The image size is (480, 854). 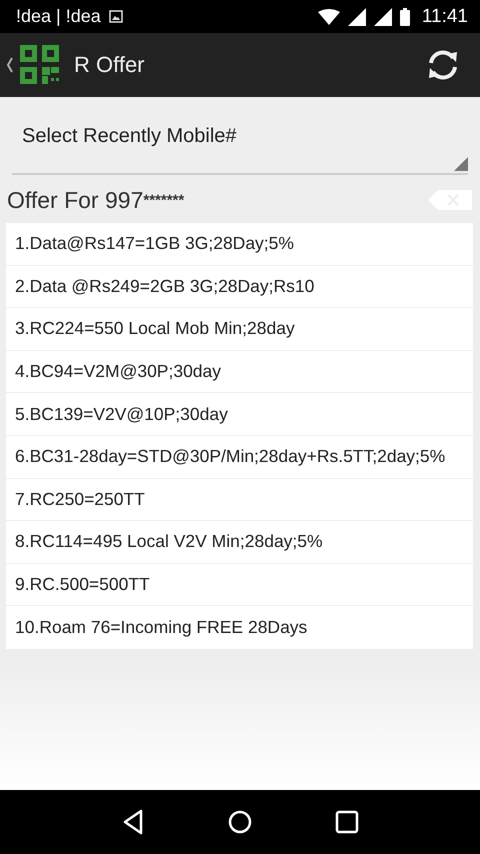 I want to click on battery-icon, so click(x=405, y=17).